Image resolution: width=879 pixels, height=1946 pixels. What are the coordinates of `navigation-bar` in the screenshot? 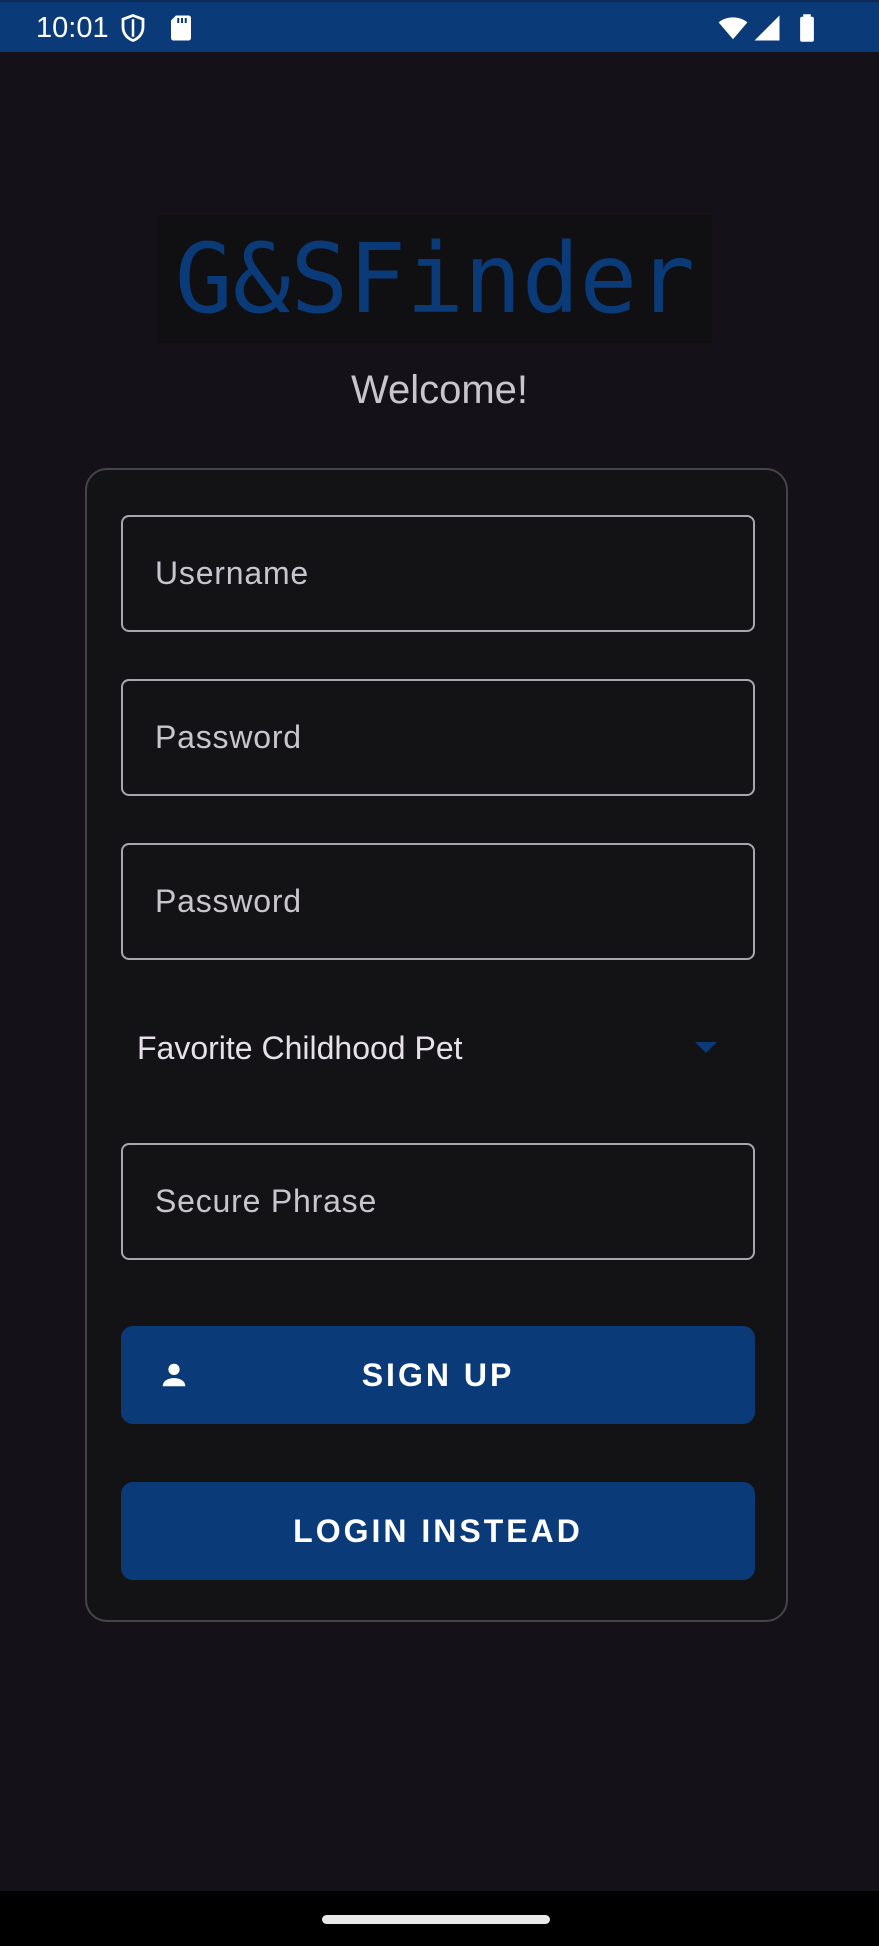 It's located at (439, 1918).